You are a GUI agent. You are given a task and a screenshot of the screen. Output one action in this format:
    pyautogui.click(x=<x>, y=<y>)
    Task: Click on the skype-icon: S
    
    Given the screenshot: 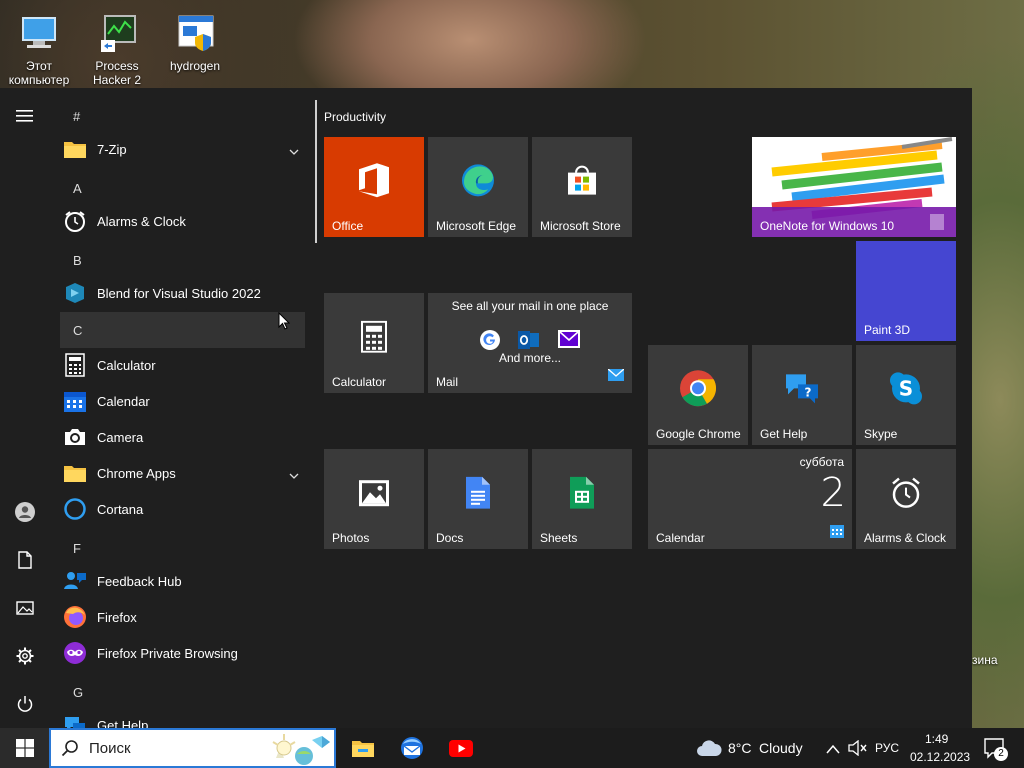 What is the action you would take?
    pyautogui.click(x=906, y=390)
    